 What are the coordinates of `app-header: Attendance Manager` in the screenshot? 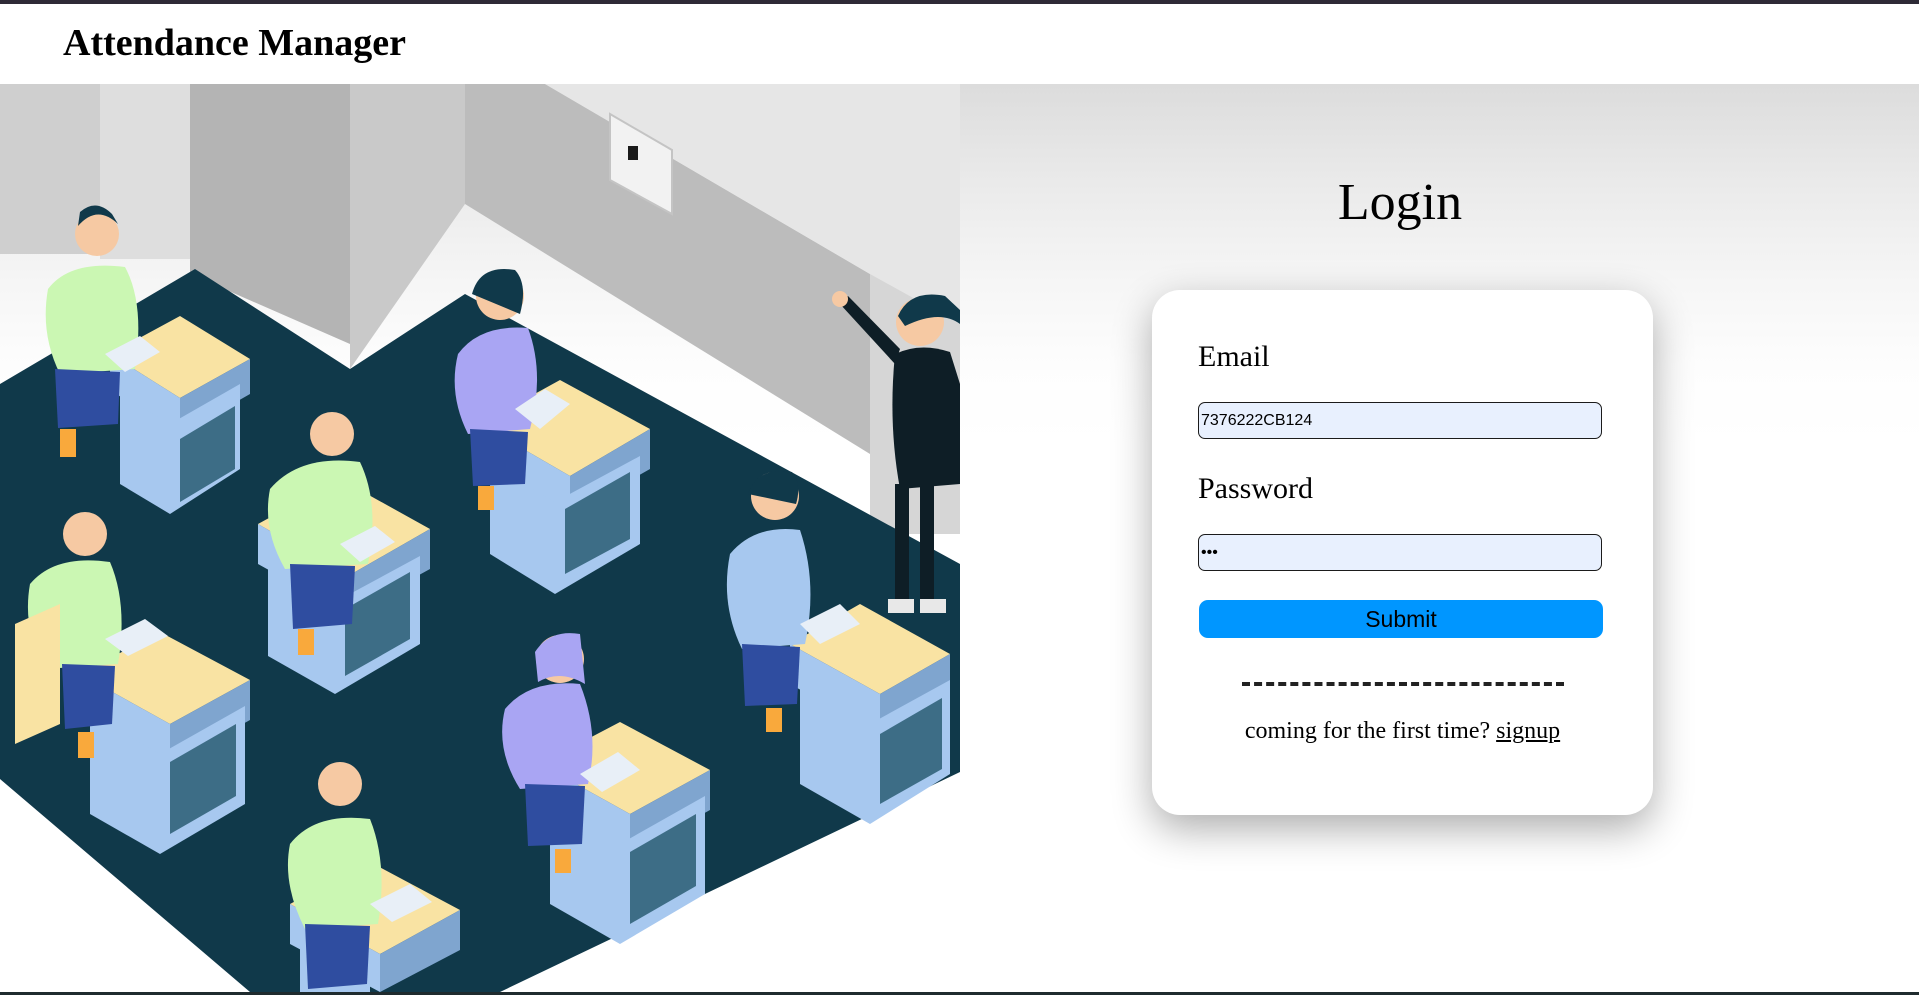 It's located at (959, 44).